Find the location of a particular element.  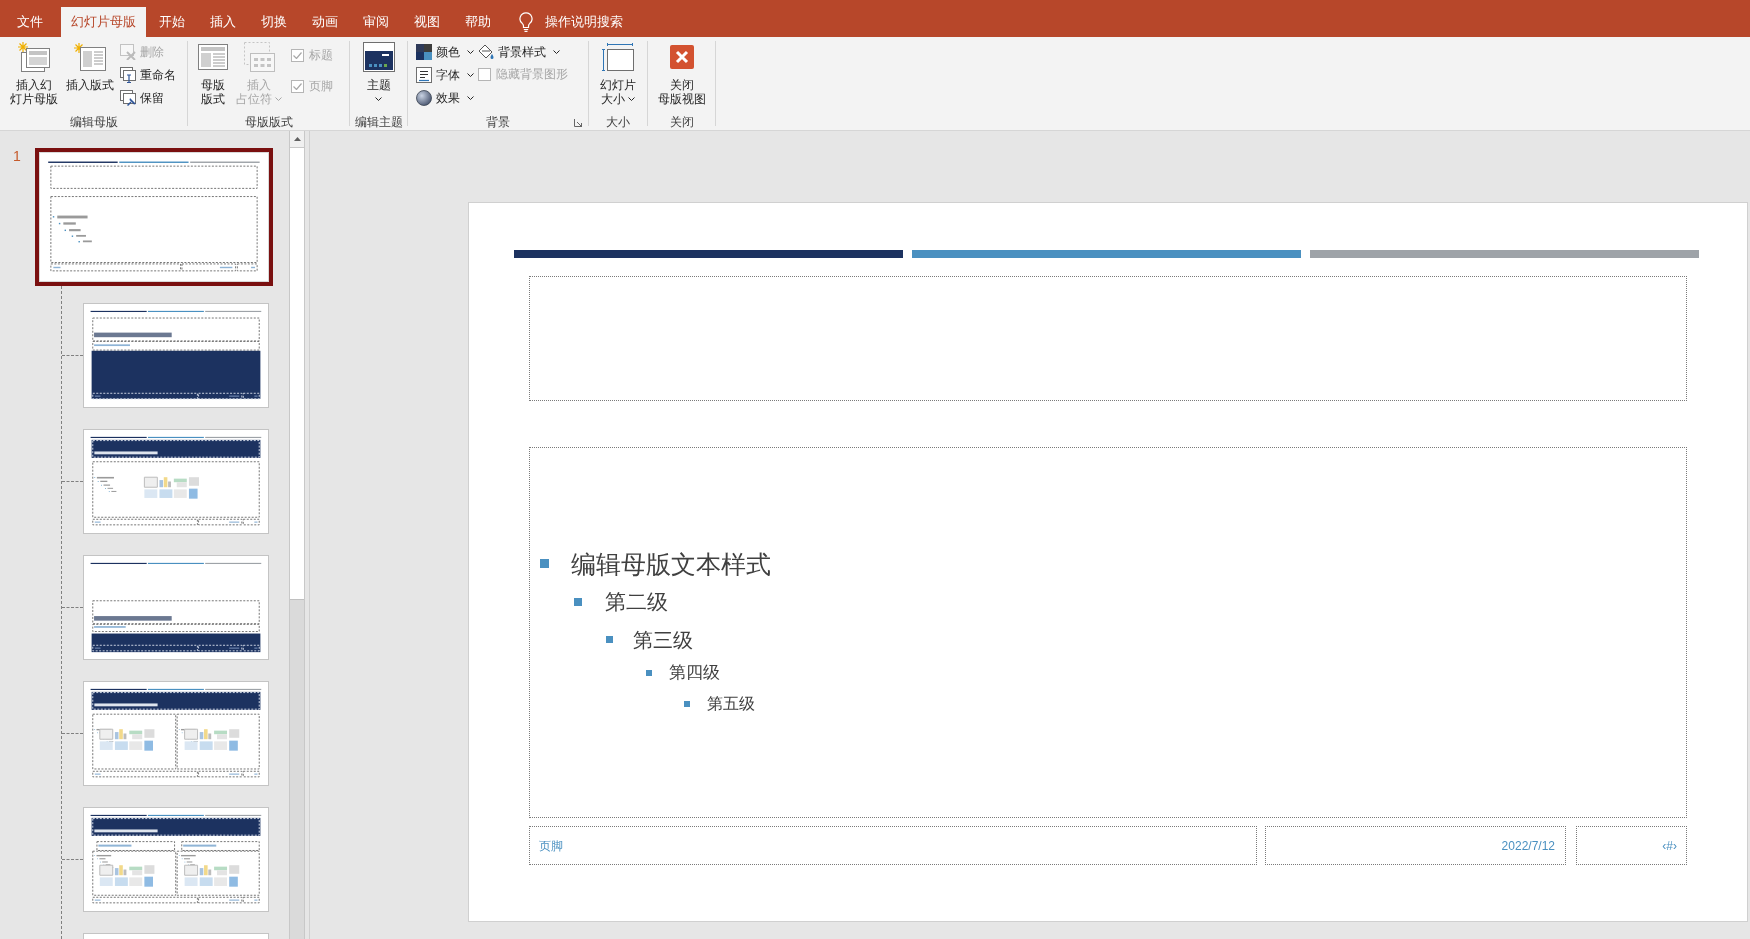

color-squares-icon is located at coordinates (424, 51).